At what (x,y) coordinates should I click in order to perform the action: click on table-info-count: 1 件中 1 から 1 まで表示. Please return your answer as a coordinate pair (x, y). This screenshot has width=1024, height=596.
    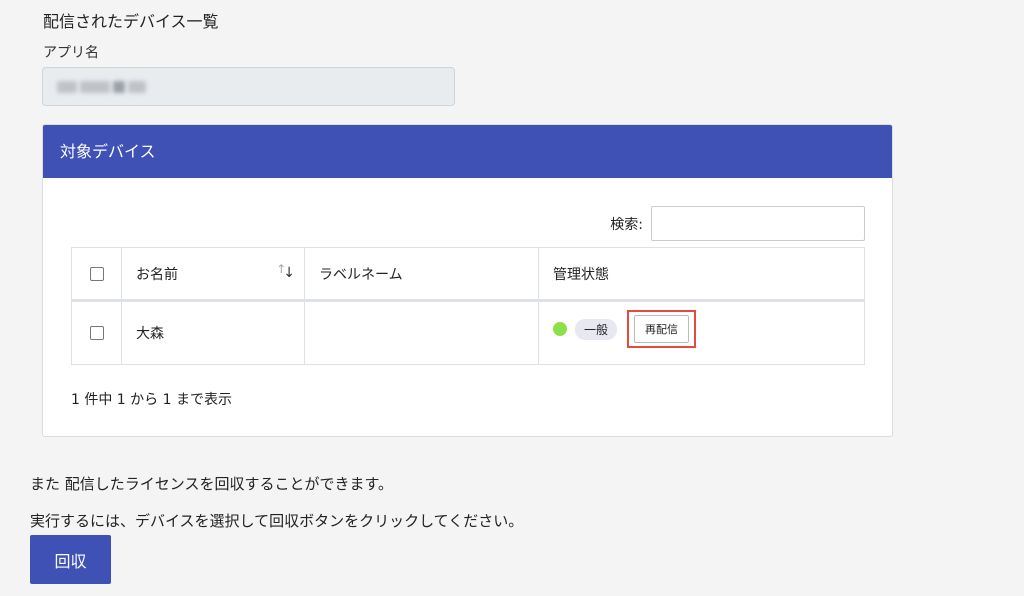
    Looking at the image, I should click on (151, 400).